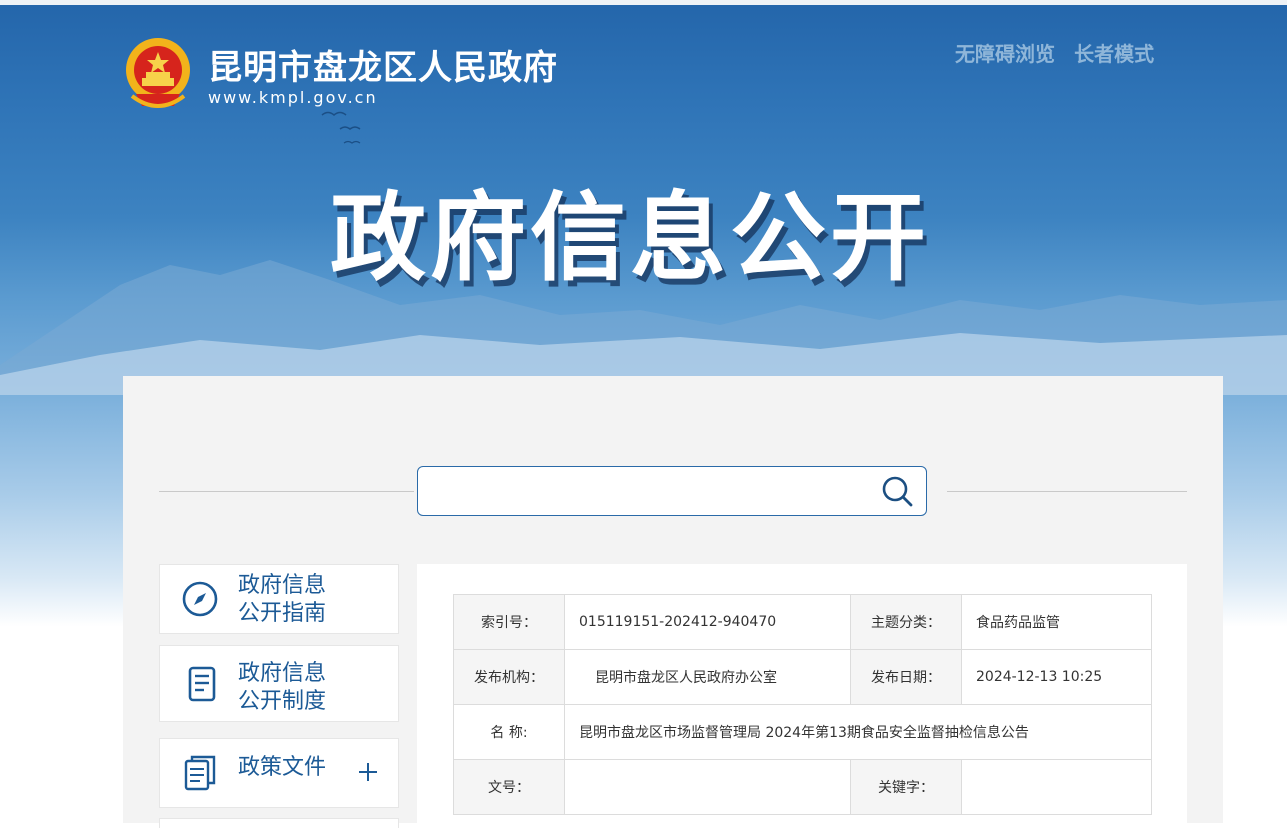 The image size is (1287, 828). I want to click on topic-label: 主题分类：, so click(906, 622).